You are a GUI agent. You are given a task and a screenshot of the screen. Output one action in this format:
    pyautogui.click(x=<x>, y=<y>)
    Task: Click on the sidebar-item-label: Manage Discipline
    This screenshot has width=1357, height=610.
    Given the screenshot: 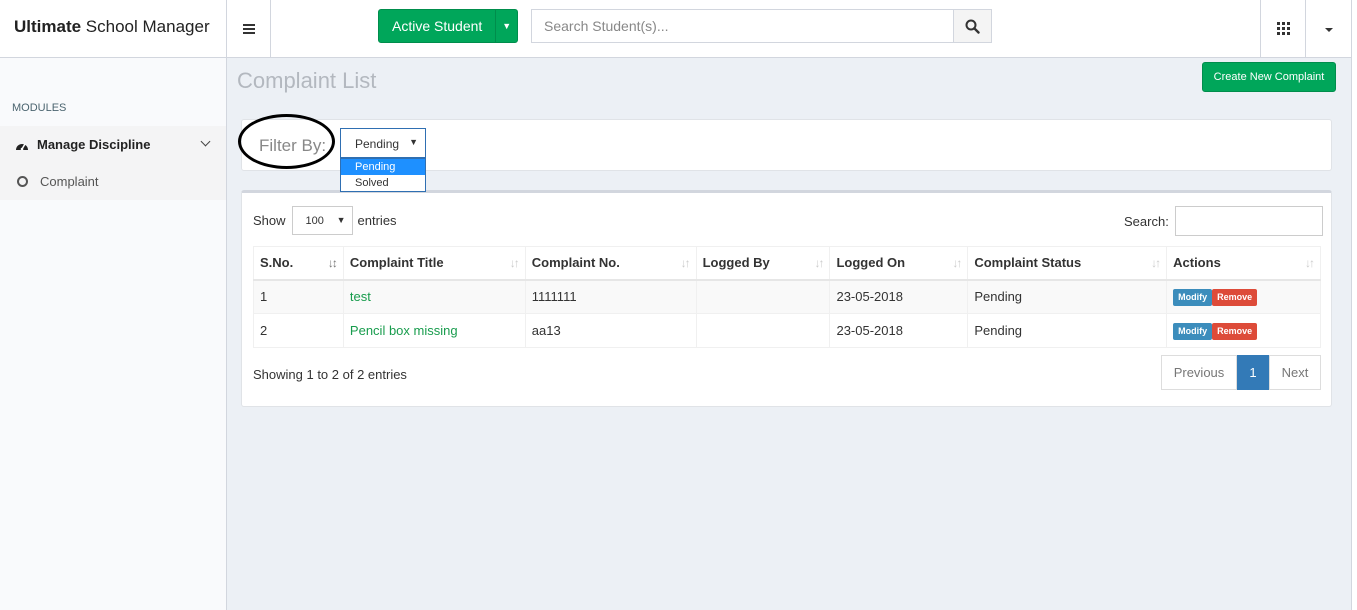 What is the action you would take?
    pyautogui.click(x=94, y=144)
    